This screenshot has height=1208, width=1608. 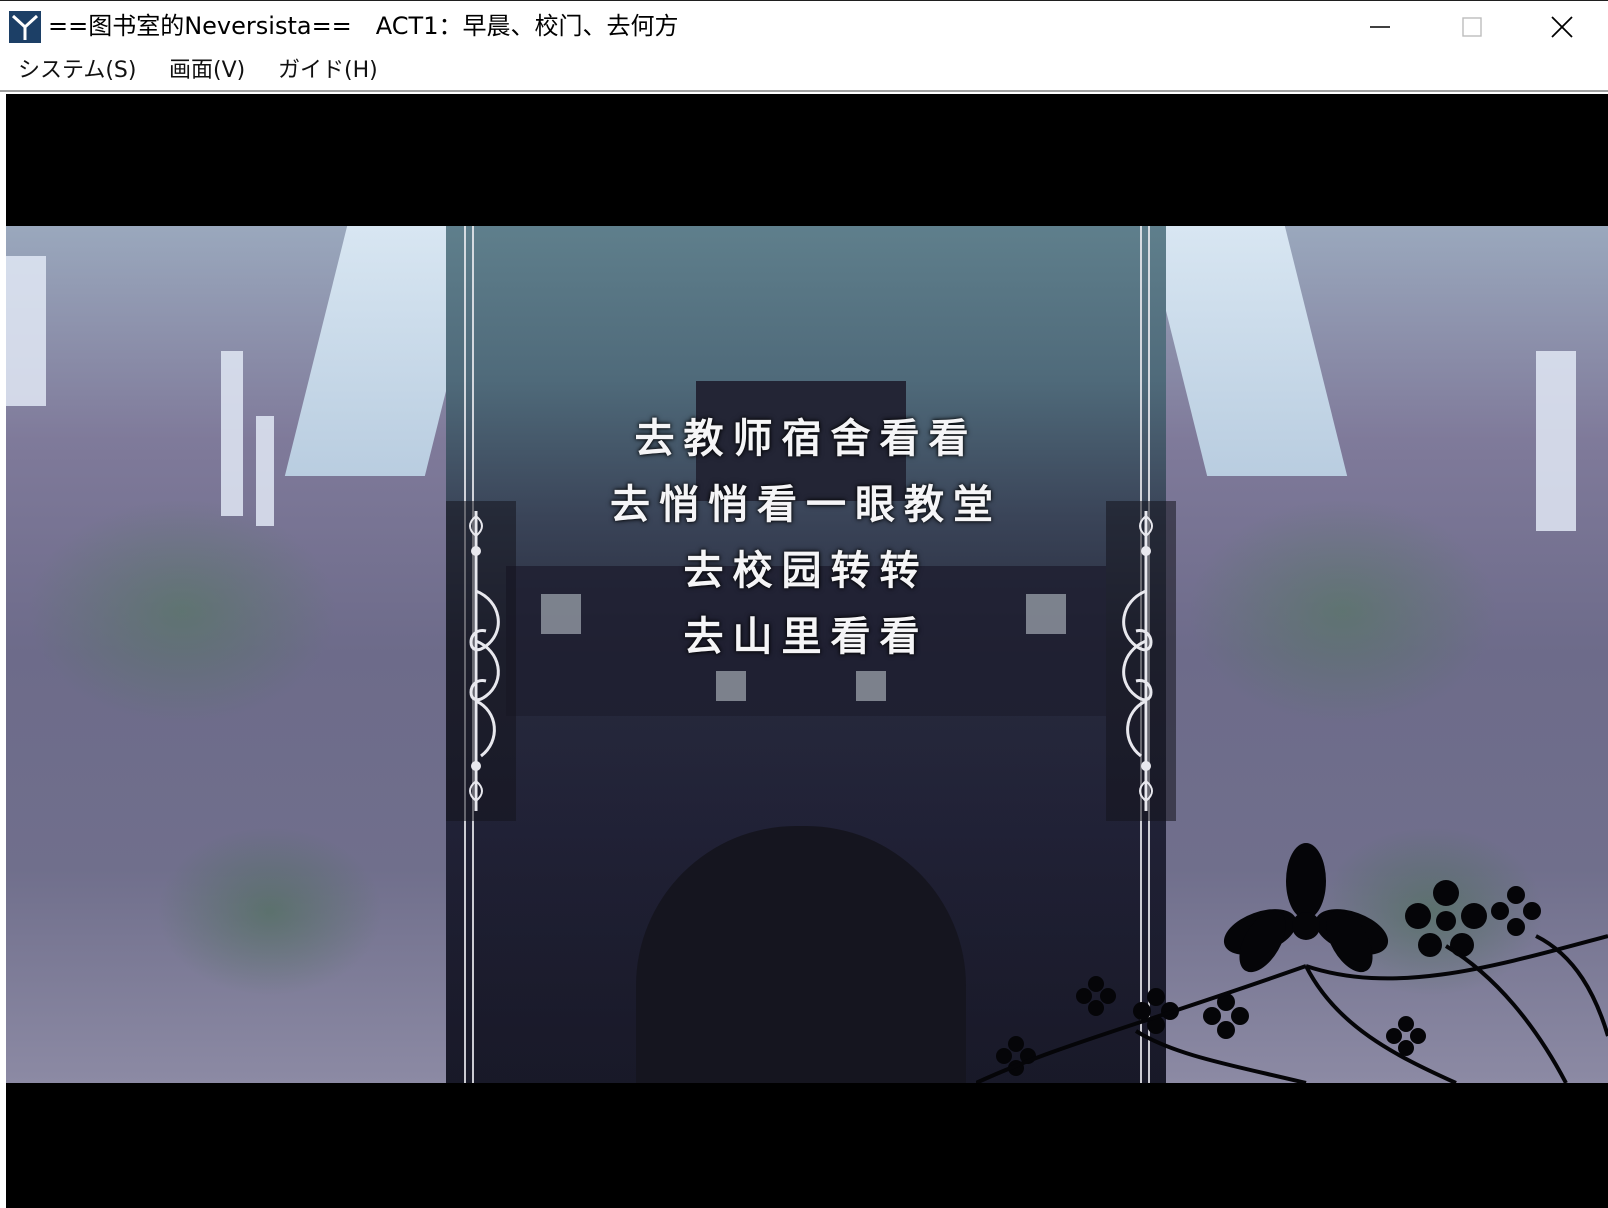 I want to click on building-arch, so click(x=801, y=954).